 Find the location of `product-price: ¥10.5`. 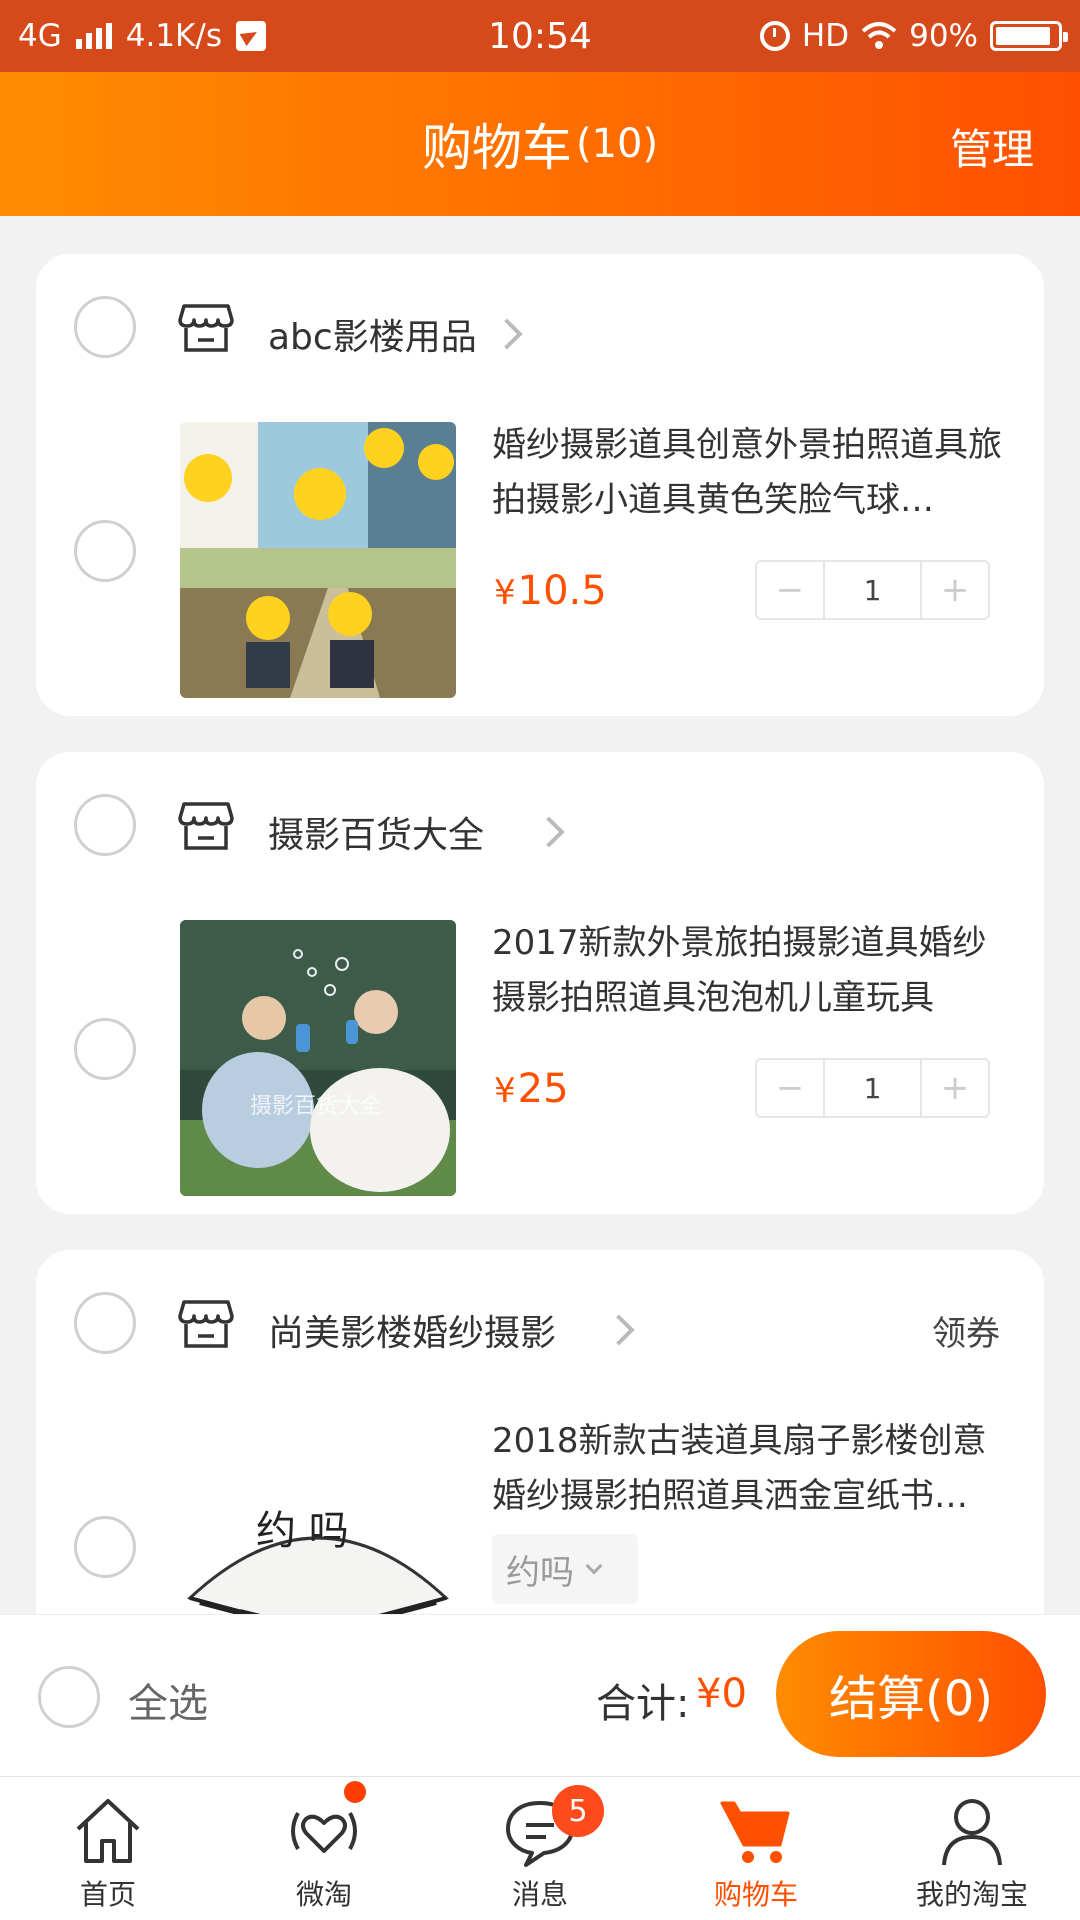

product-price: ¥10.5 is located at coordinates (550, 591).